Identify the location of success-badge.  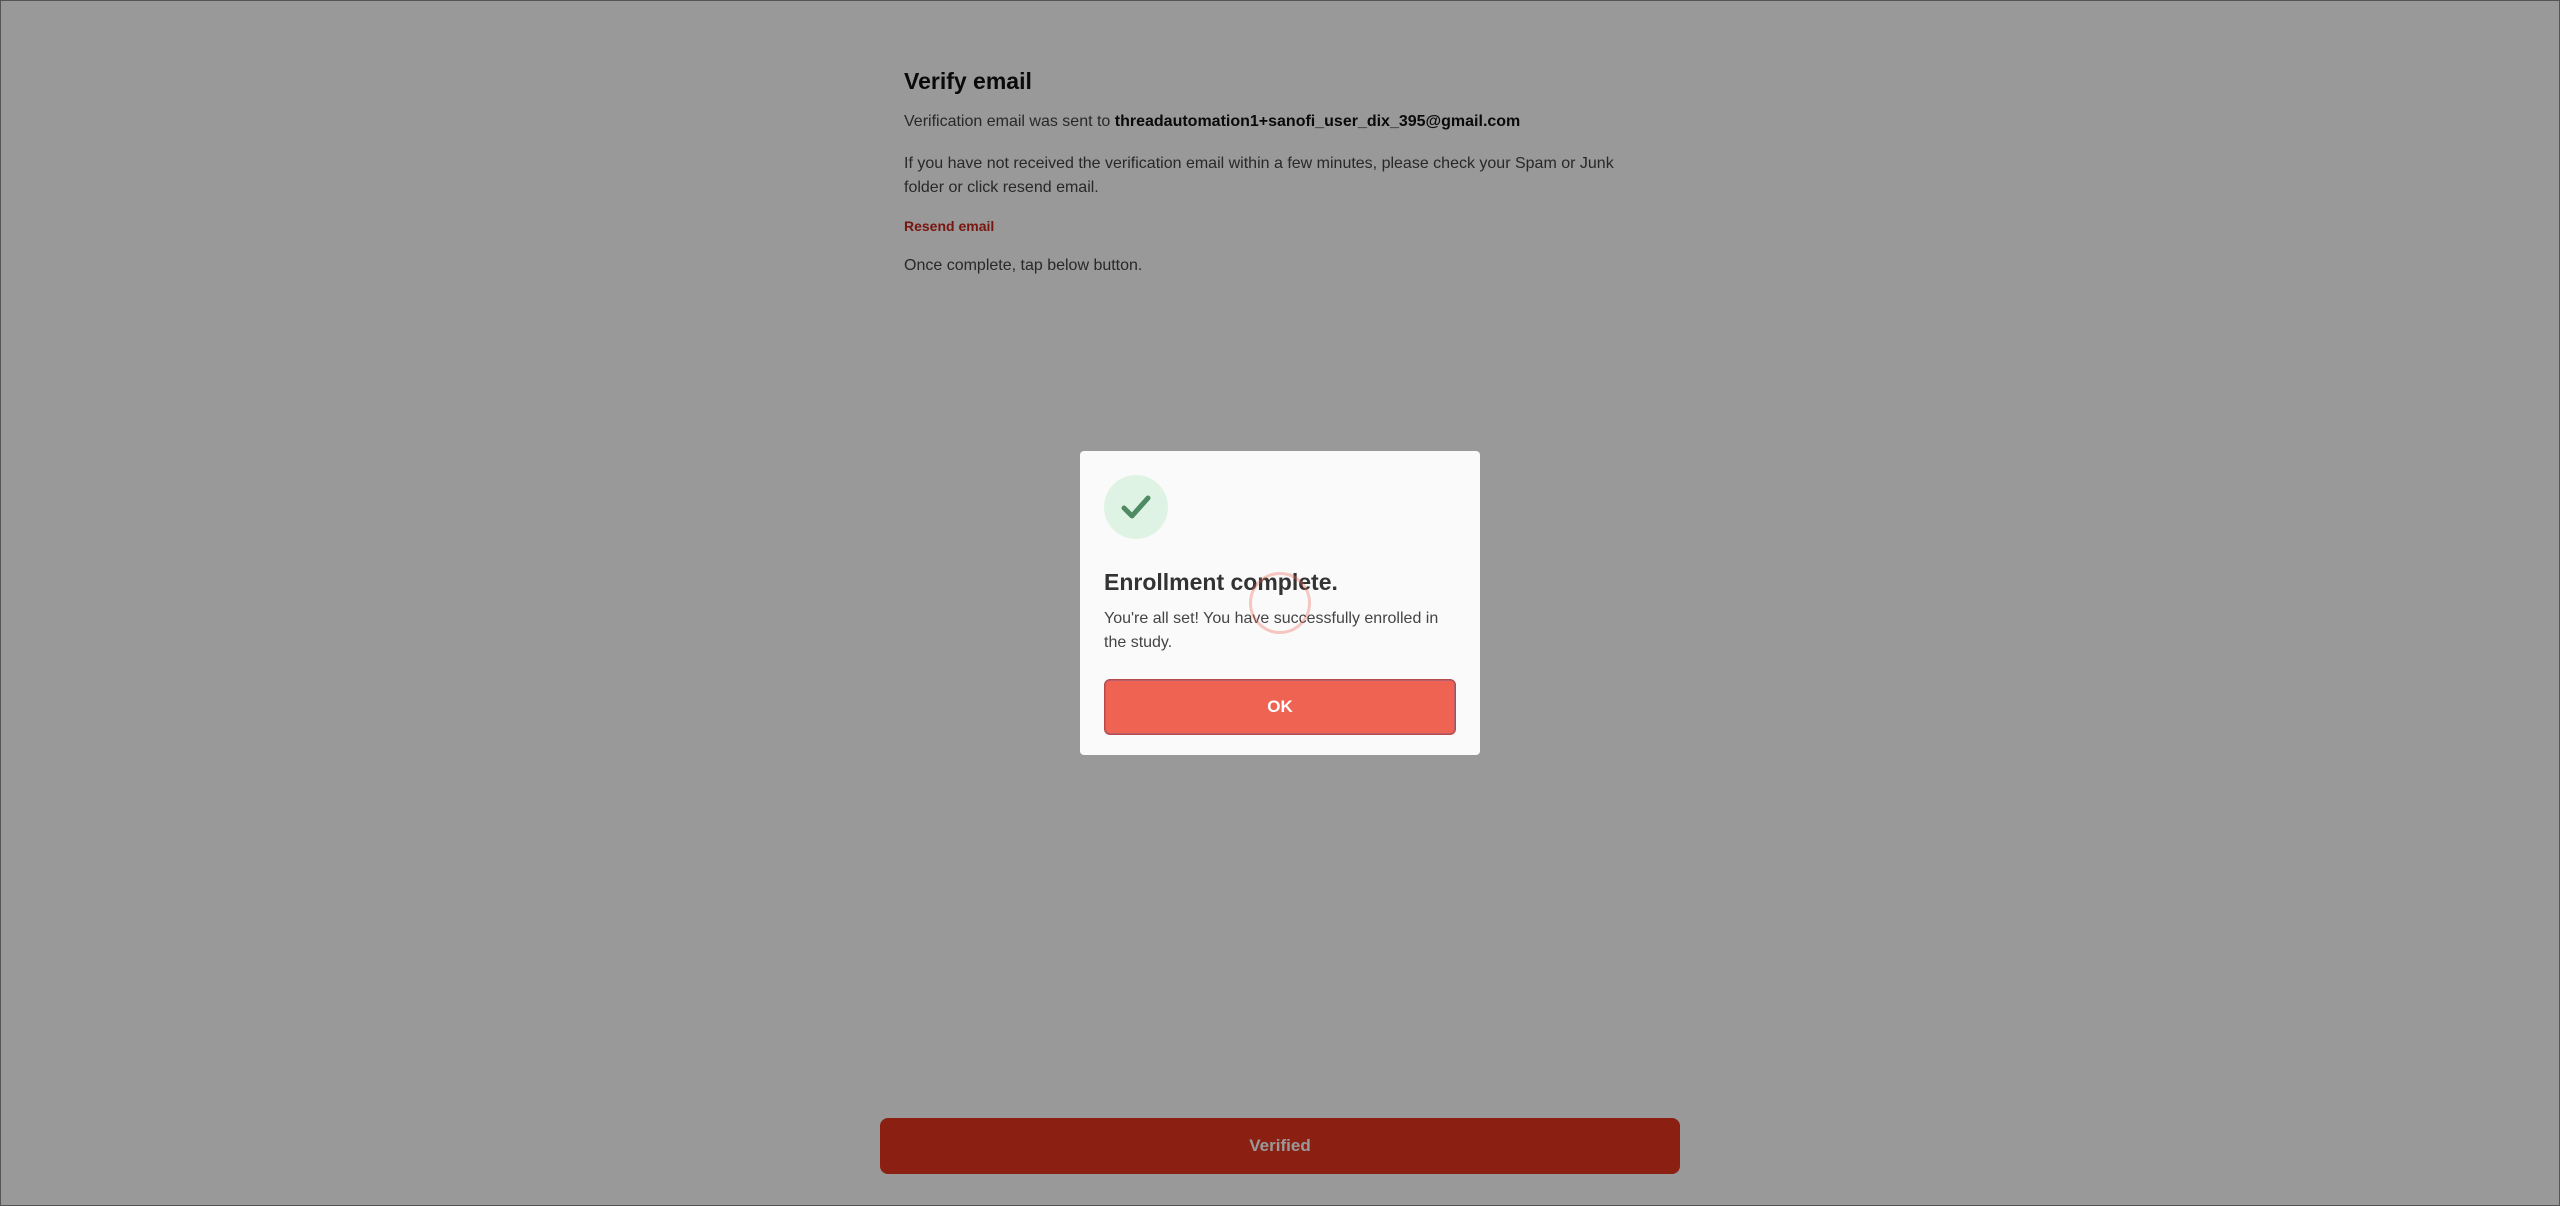
(1136, 507).